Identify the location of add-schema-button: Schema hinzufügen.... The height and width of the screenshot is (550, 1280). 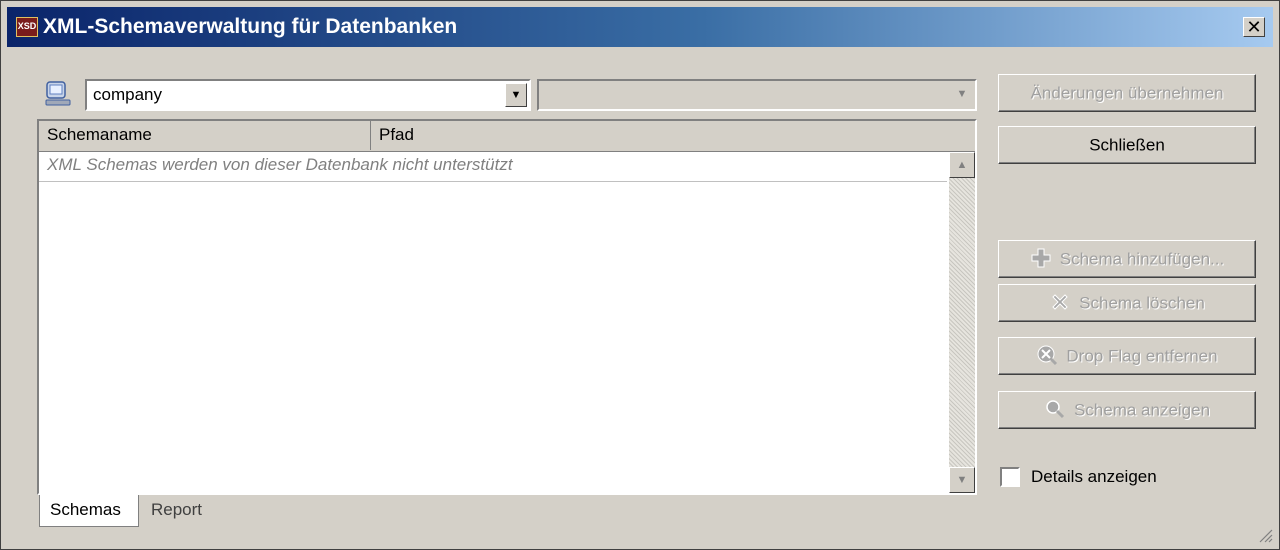
(1127, 259).